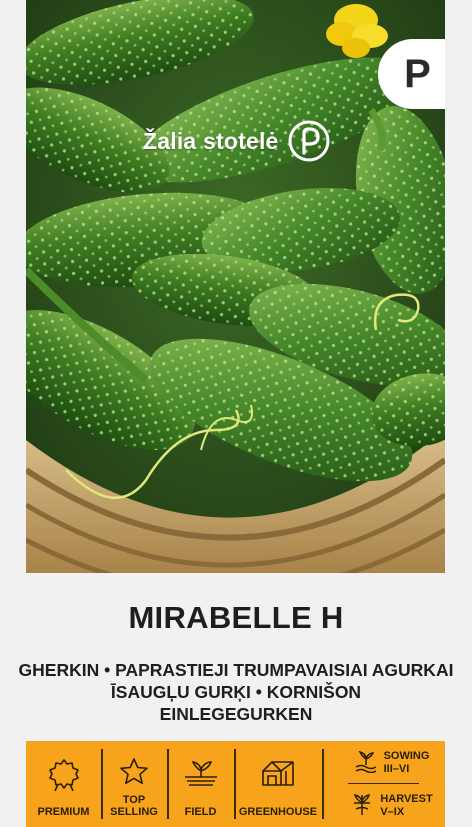 Image resolution: width=472 pixels, height=827 pixels. Describe the element at coordinates (406, 755) in the screenshot. I see `sowing-label: SOWING` at that location.